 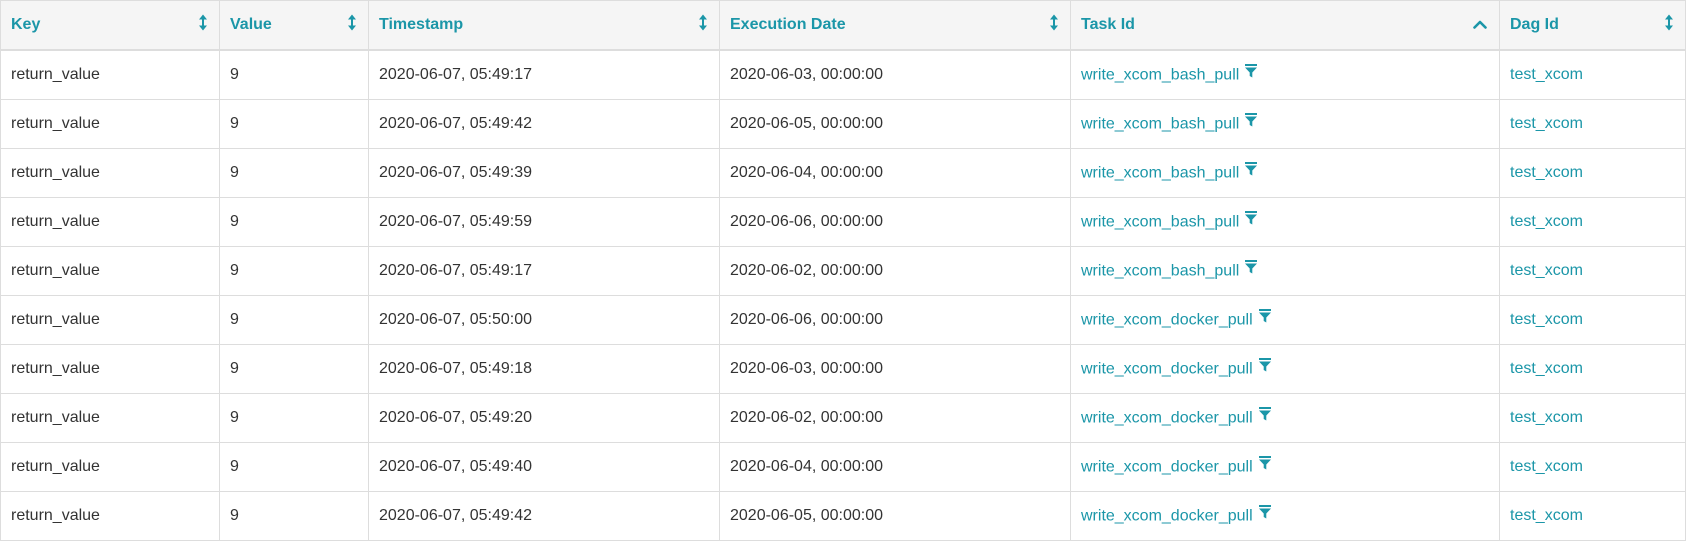 What do you see at coordinates (544, 222) in the screenshot?
I see `cell-timestamp: 2020-06-07, 05:49:59` at bounding box center [544, 222].